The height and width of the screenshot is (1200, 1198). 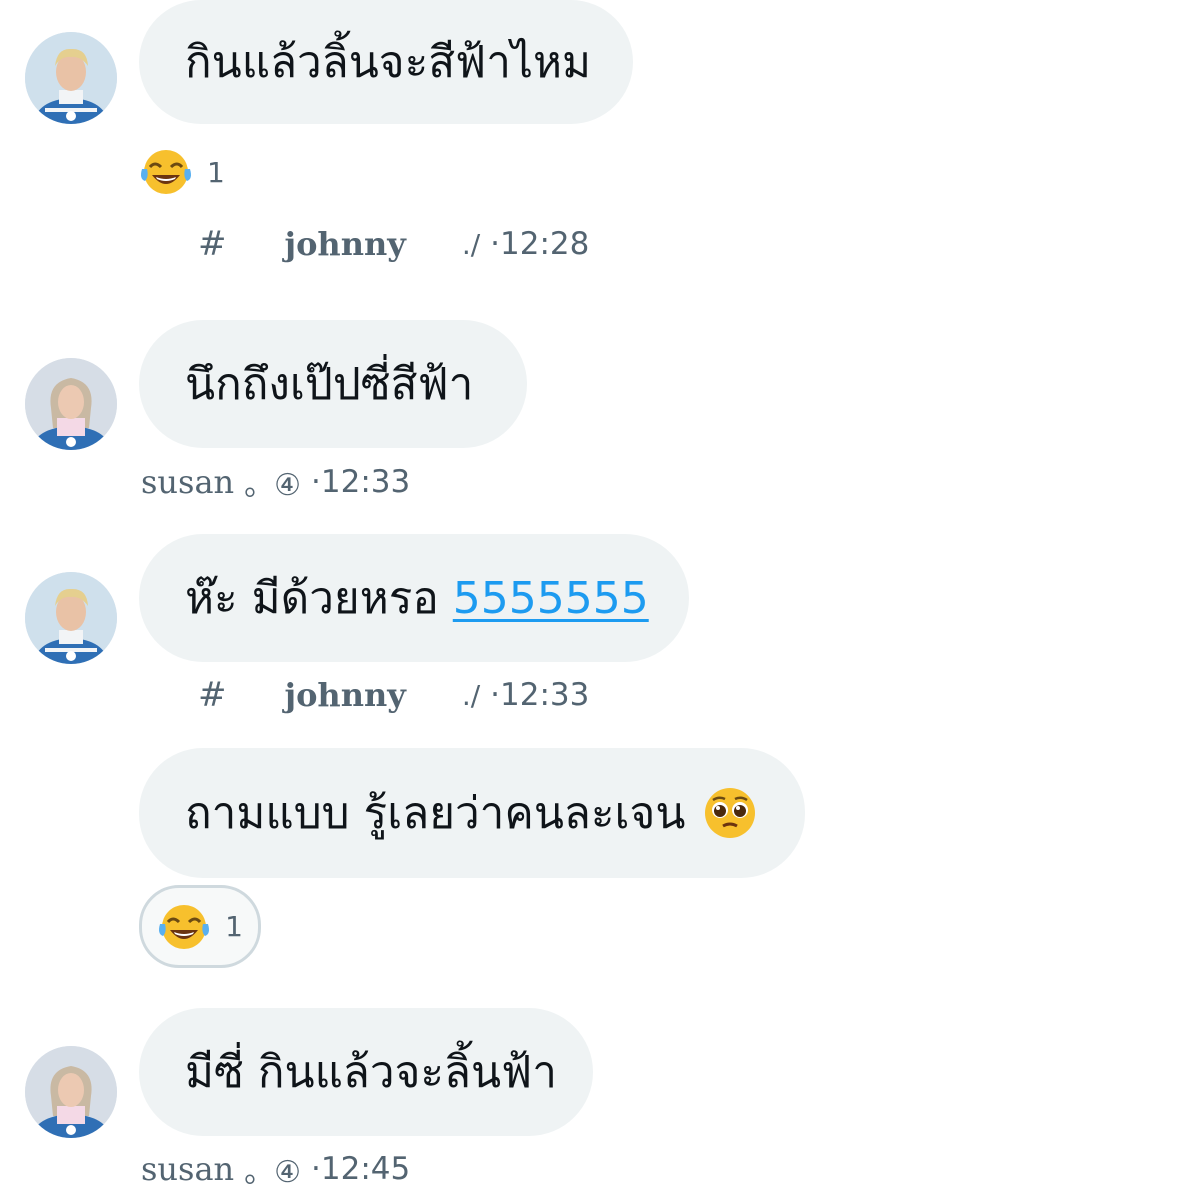 I want to click on message-bubble: นึกถึงเป๊ปซี่สีฟ้า, so click(x=333, y=384).